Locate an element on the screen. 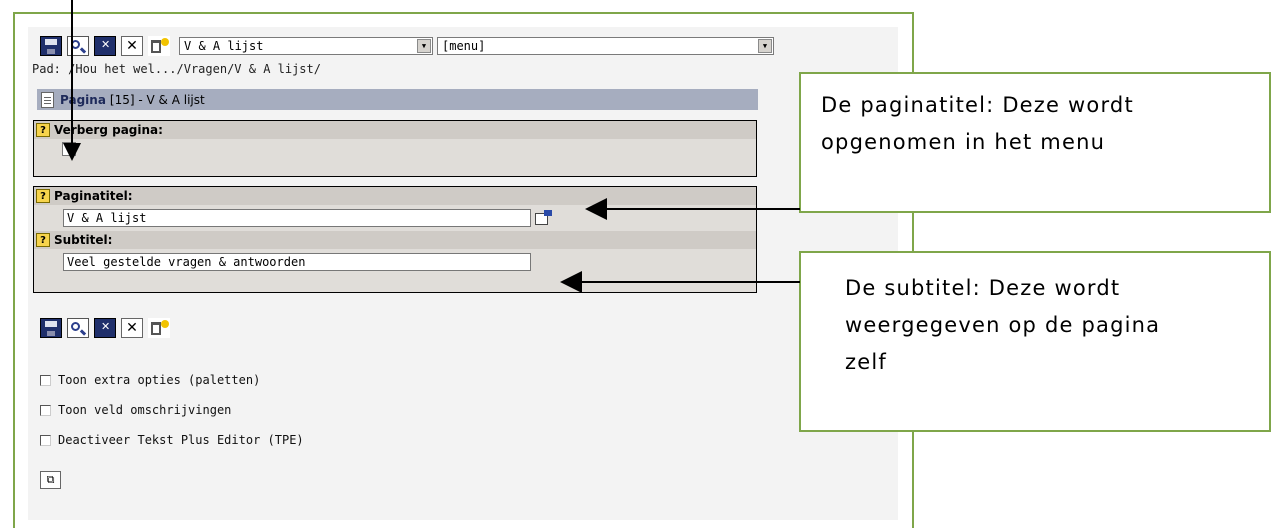 The height and width of the screenshot is (528, 1271). arrow-head-subtitle is located at coordinates (571, 282).